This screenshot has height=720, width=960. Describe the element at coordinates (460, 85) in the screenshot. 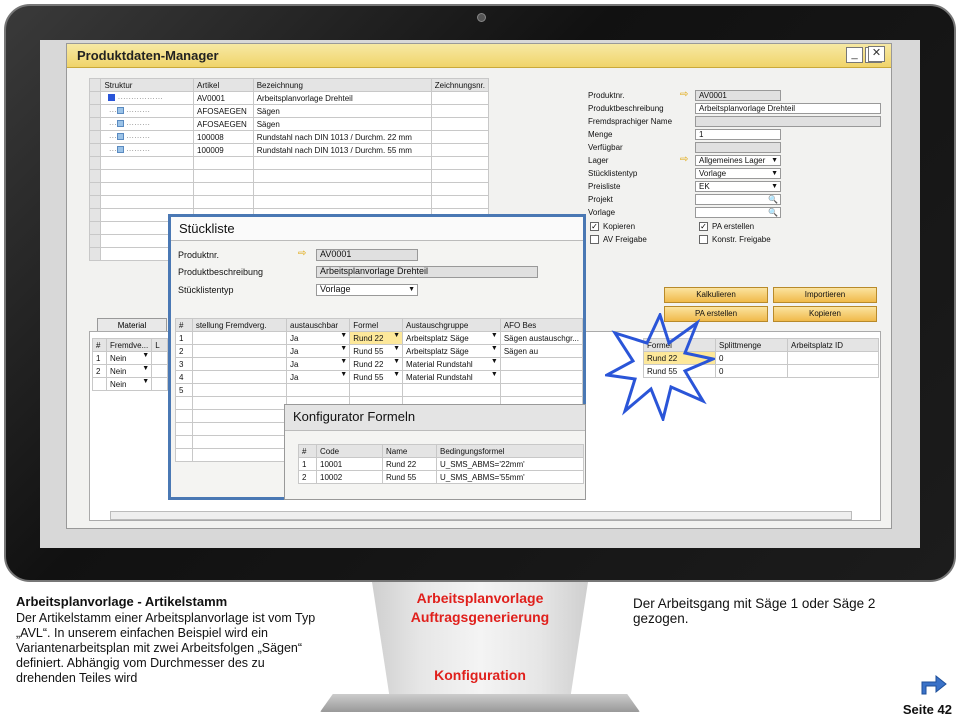

I see `col-zeichnungsnr: Zeichnungsnr.` at that location.